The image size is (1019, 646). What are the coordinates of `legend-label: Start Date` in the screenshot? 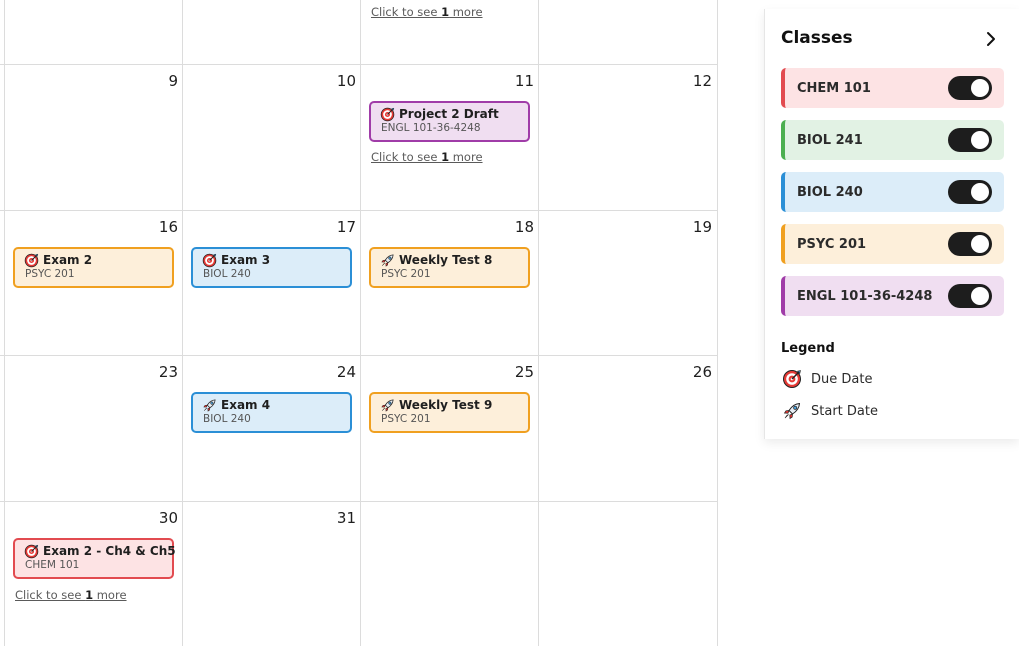 It's located at (844, 411).